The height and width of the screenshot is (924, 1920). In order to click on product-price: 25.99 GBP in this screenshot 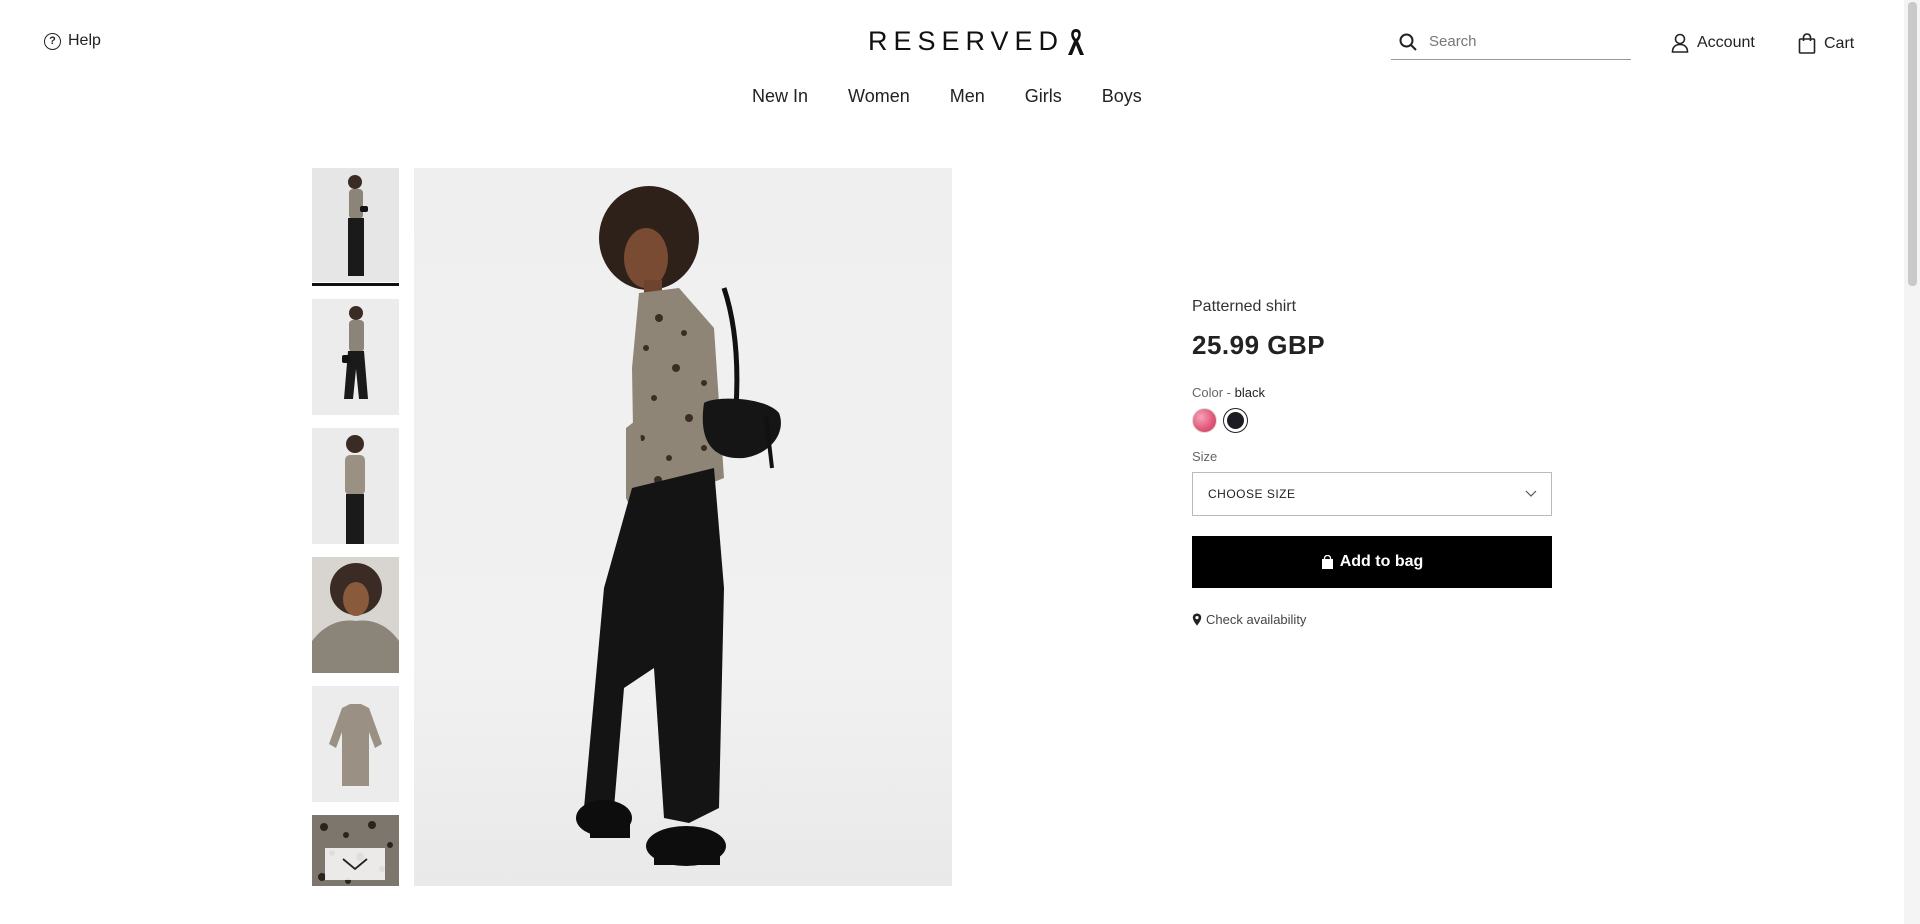, I will do `click(1259, 345)`.